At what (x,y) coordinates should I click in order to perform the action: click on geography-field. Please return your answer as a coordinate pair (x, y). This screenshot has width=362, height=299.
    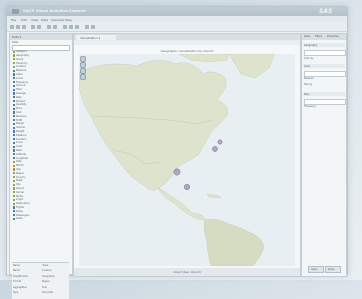
    Looking at the image, I should click on (325, 53).